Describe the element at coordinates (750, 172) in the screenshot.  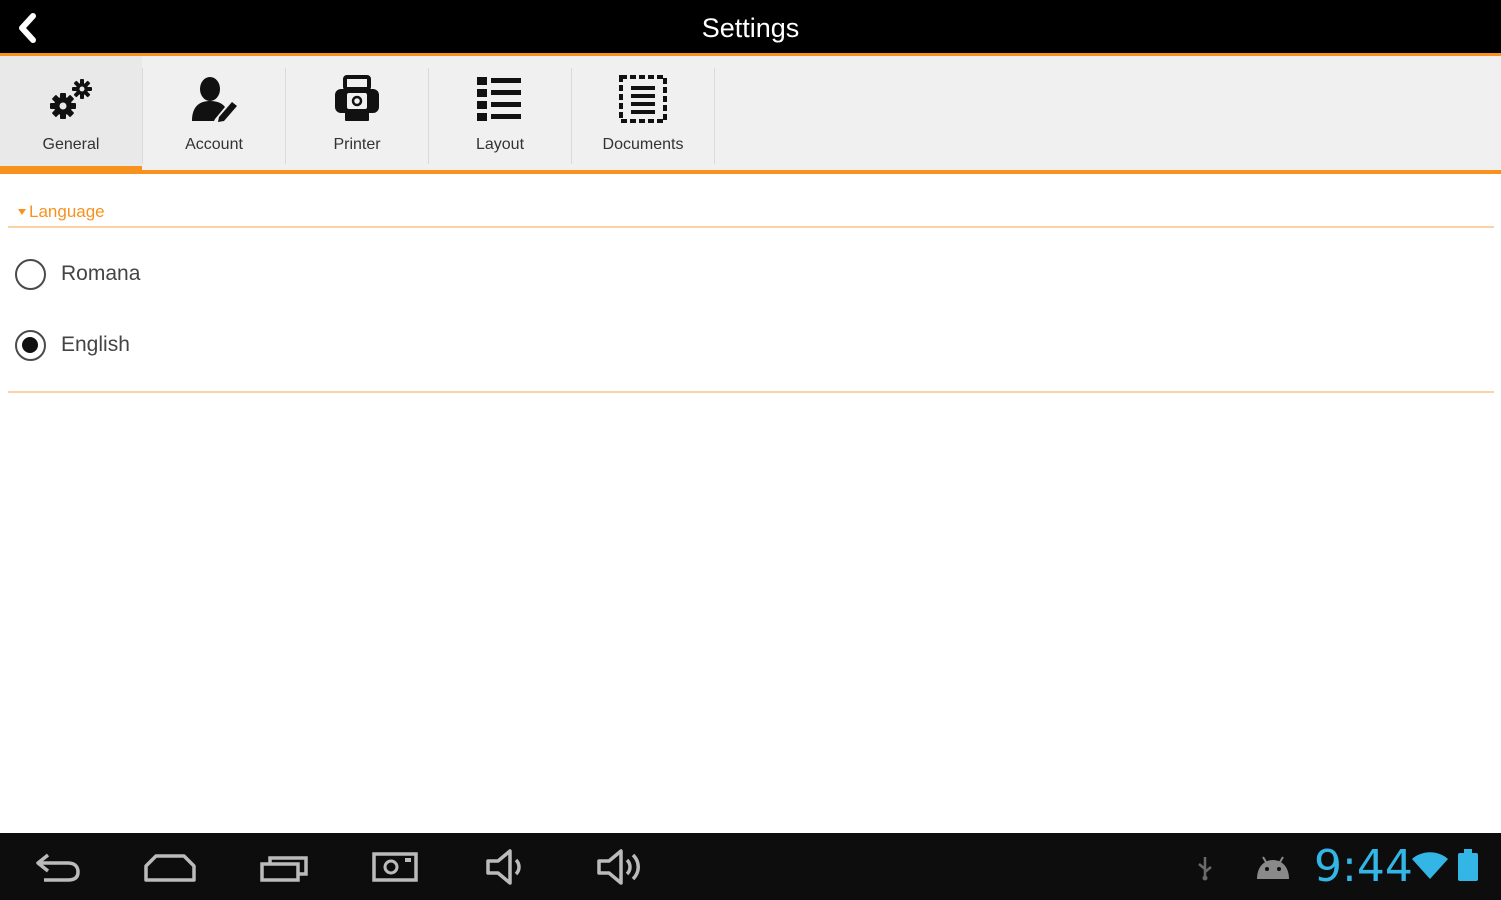
I see `tabbar-divider` at that location.